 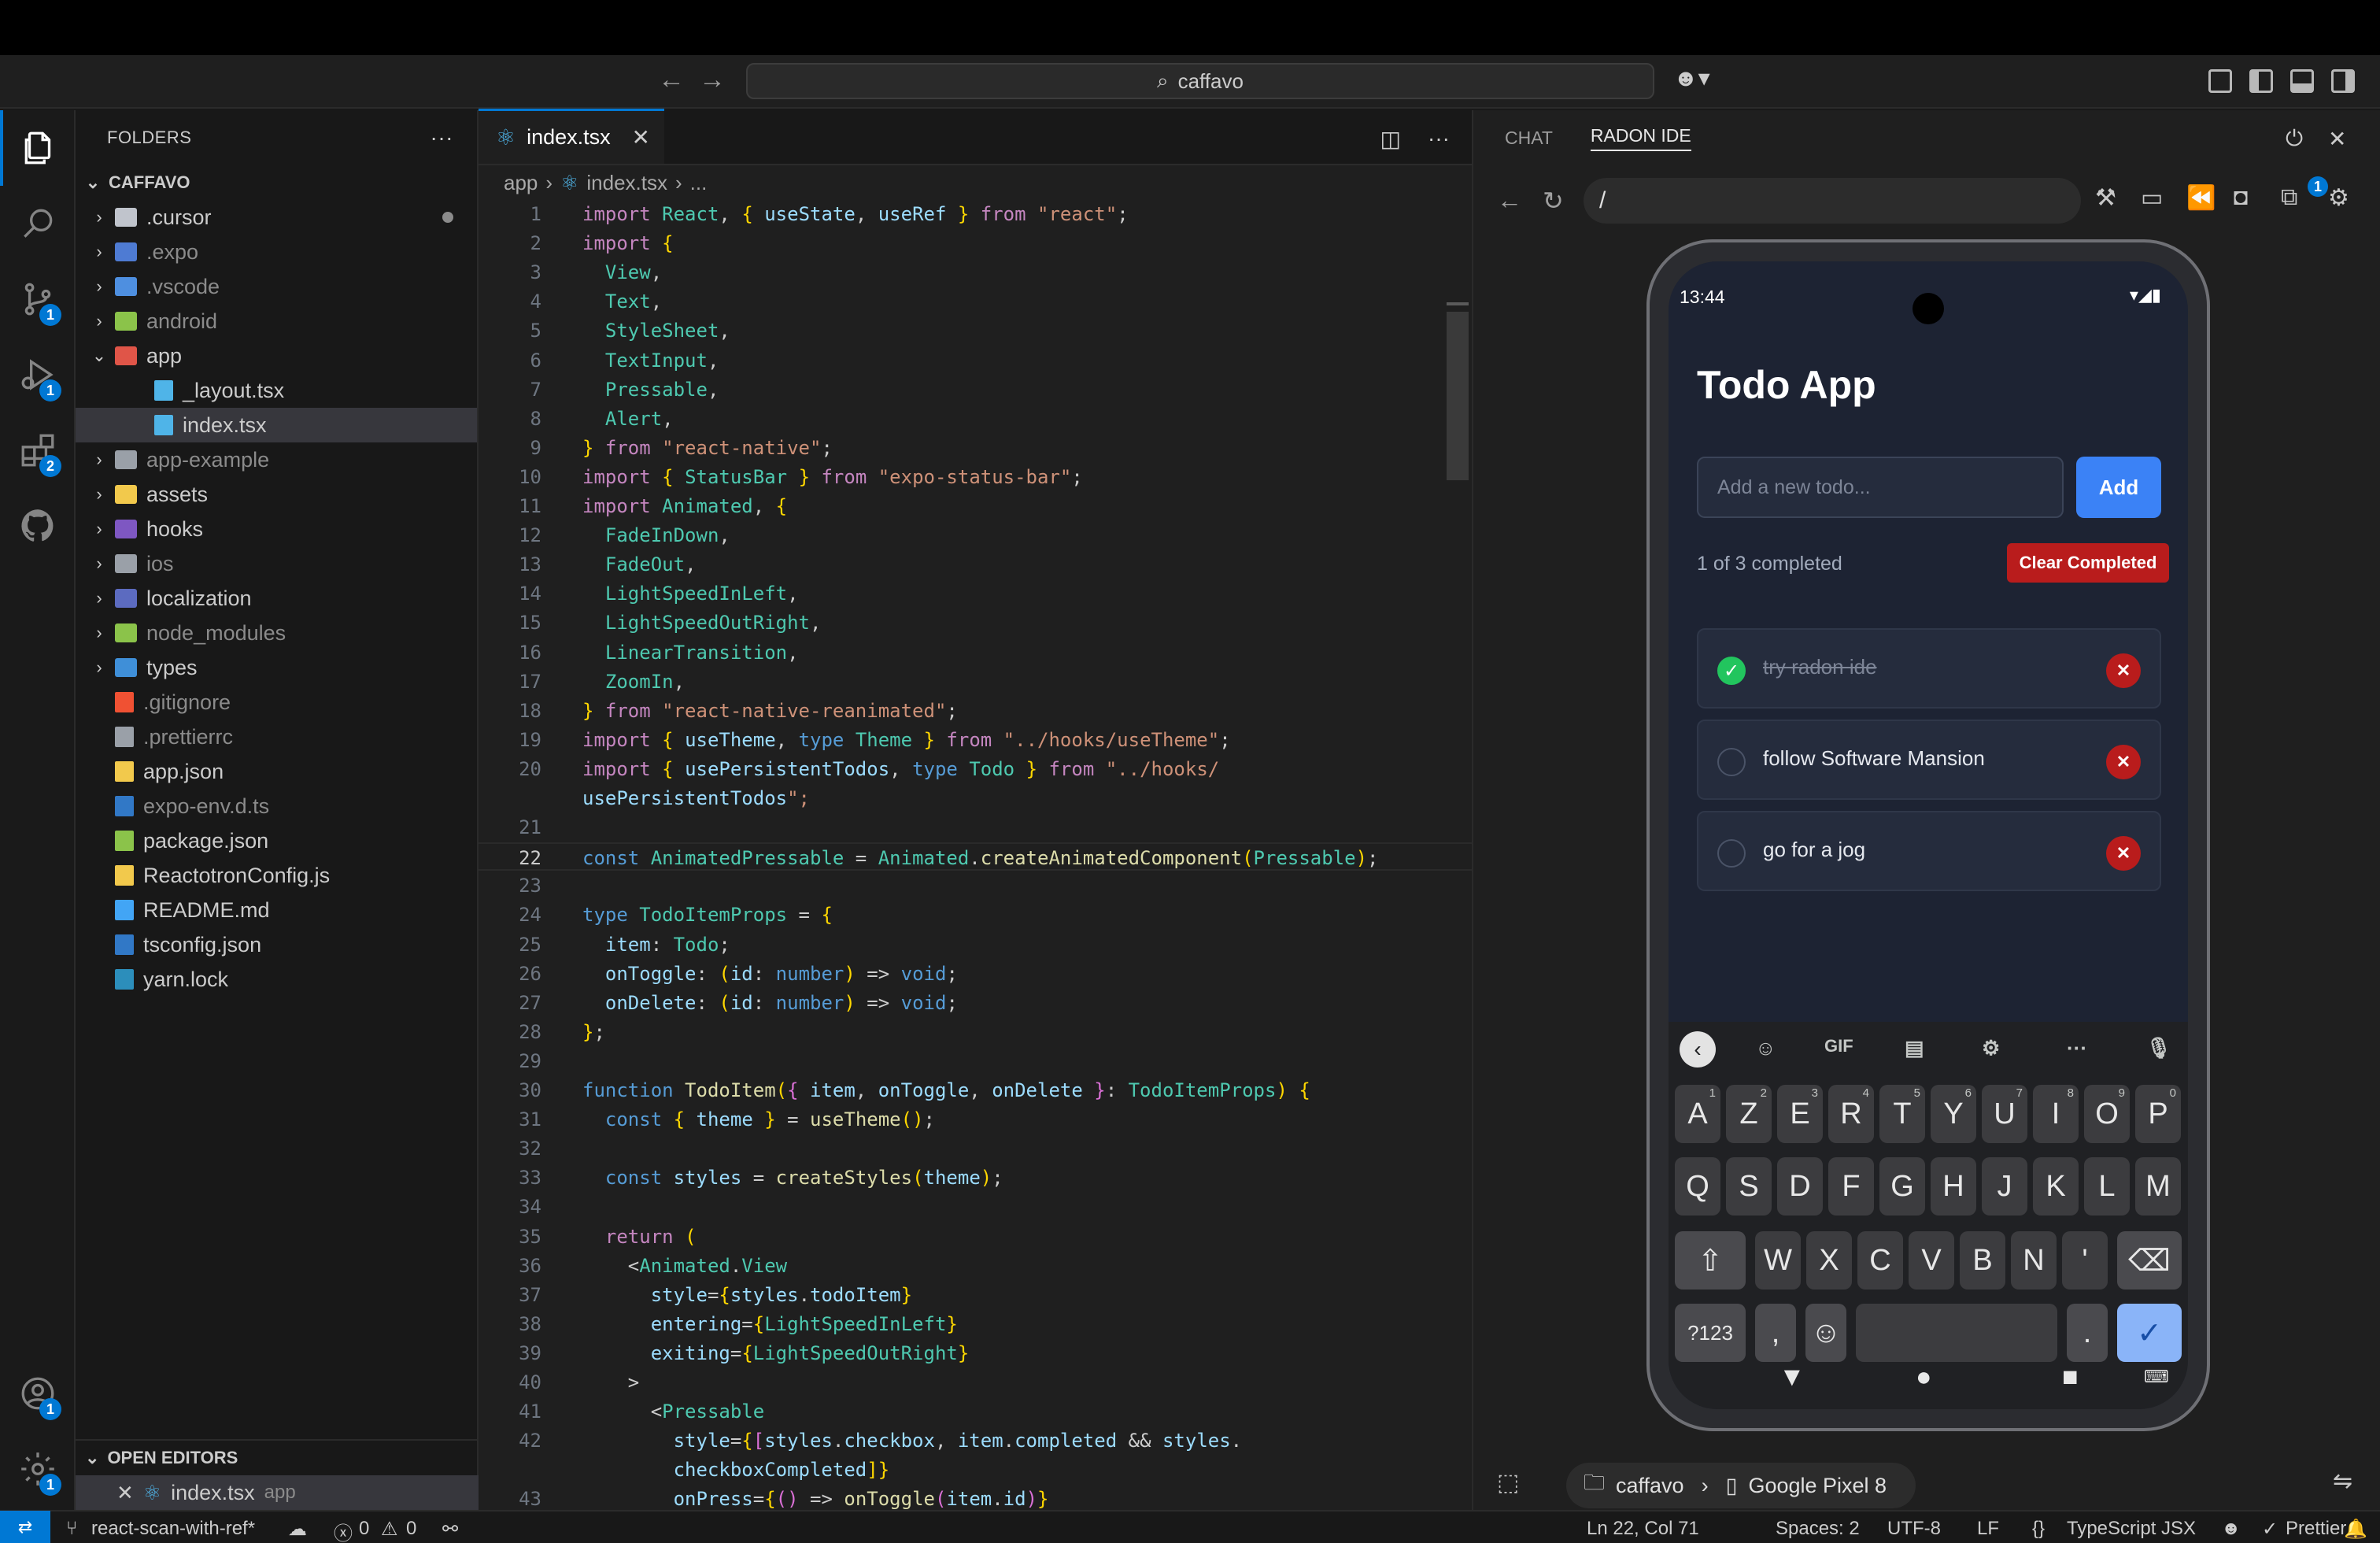 What do you see at coordinates (2107, 1114) in the screenshot?
I see `key-o: O9` at bounding box center [2107, 1114].